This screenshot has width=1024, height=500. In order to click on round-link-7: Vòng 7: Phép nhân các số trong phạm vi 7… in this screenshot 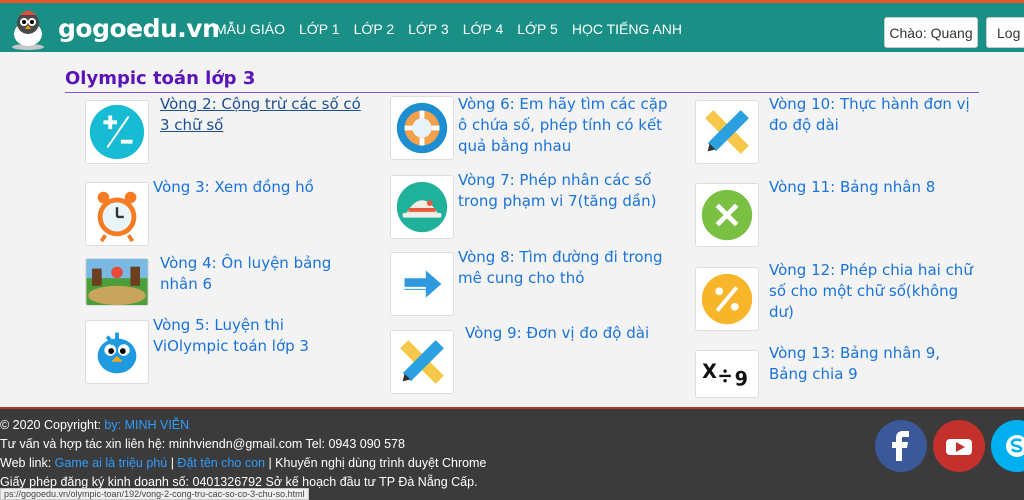, I will do `click(565, 191)`.